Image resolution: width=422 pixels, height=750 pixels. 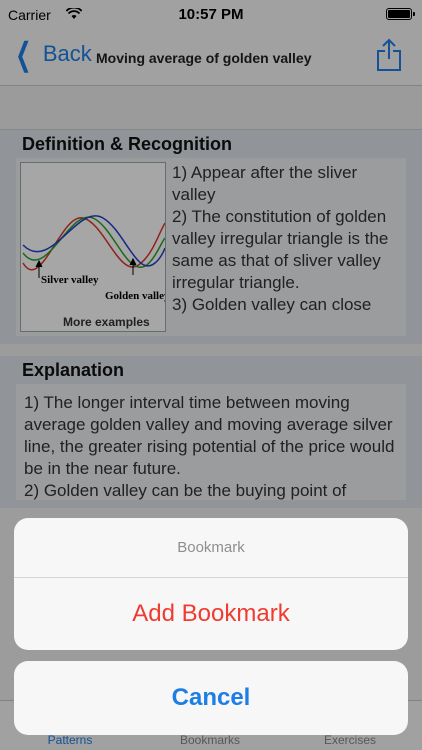 What do you see at coordinates (211, 614) in the screenshot?
I see `add-bookmark-button: Add Bookmark` at bounding box center [211, 614].